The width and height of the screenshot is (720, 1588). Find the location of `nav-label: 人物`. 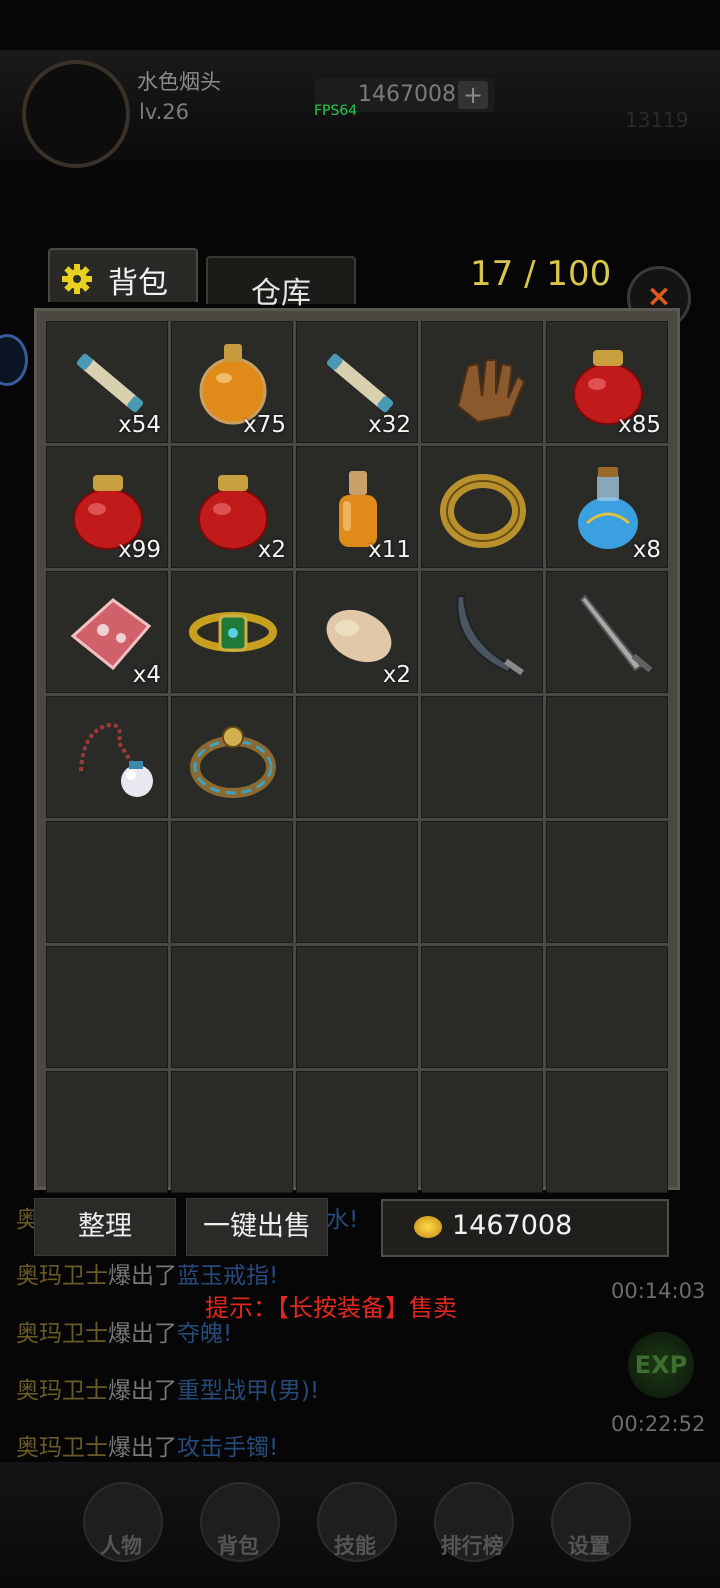

nav-label: 人物 is located at coordinates (121, 1546).